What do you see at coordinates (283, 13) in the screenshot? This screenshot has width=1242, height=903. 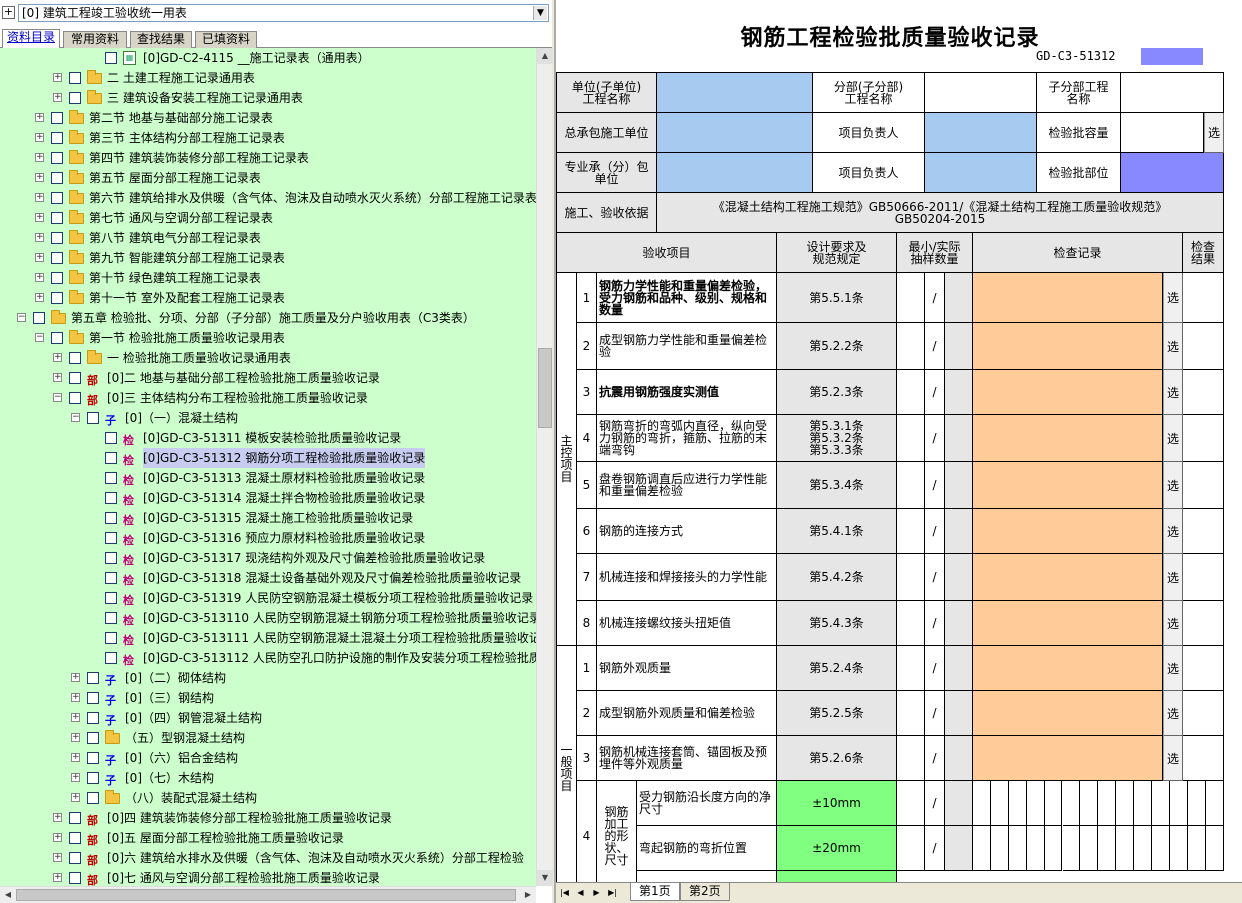 I see `category-combo: [0] 建筑工程竣工验收统一用表 ▼` at bounding box center [283, 13].